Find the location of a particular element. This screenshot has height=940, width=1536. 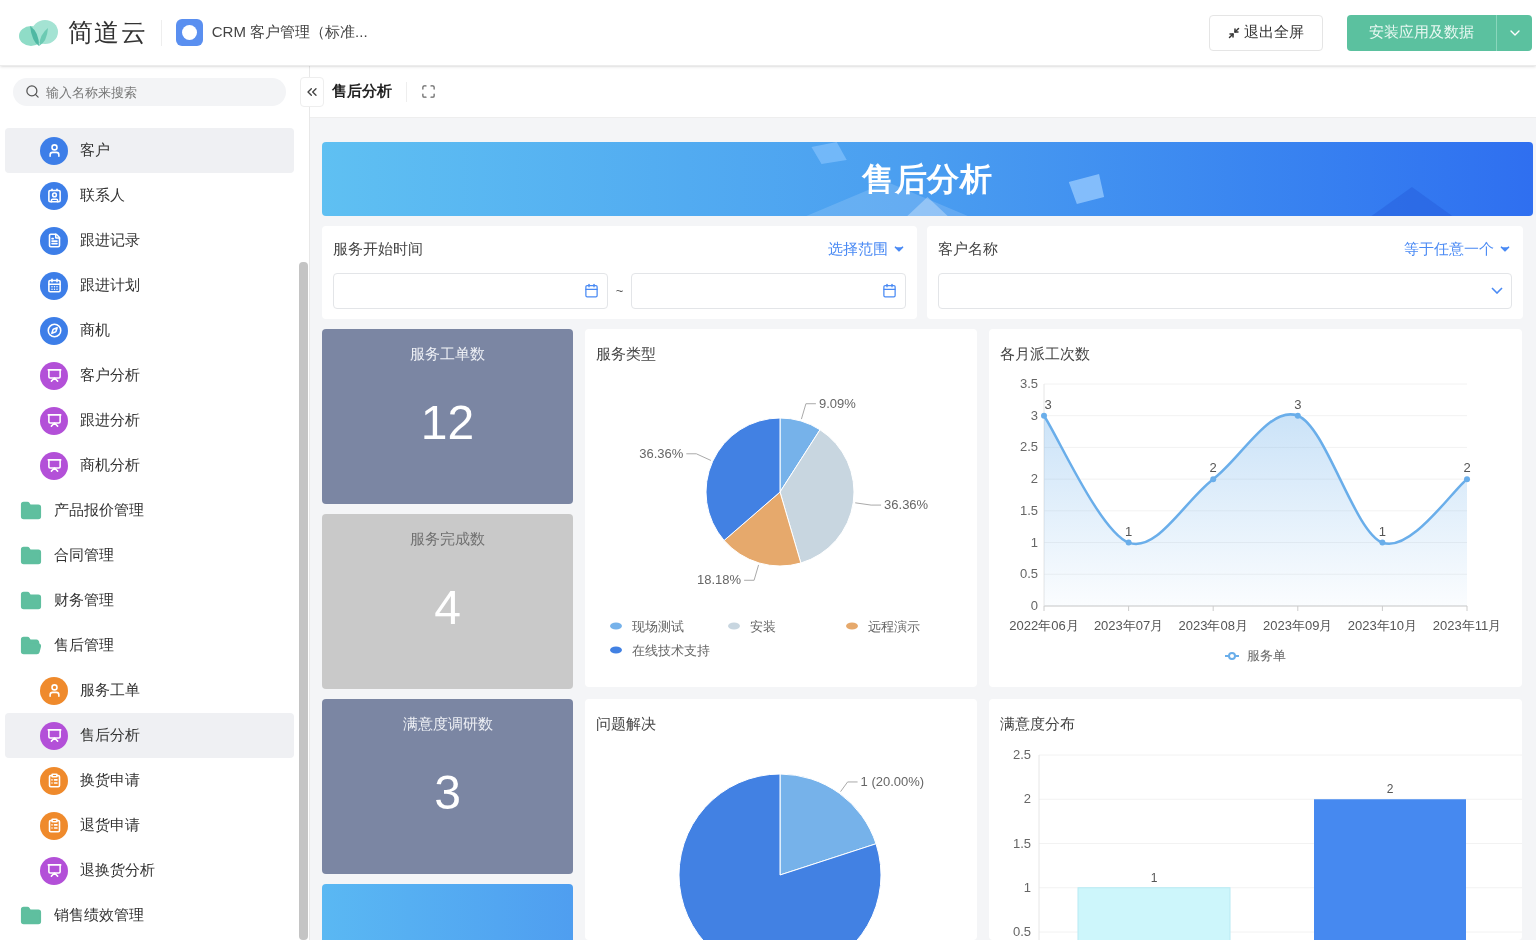

search-field: 输入名称来搜索 is located at coordinates (149, 92).